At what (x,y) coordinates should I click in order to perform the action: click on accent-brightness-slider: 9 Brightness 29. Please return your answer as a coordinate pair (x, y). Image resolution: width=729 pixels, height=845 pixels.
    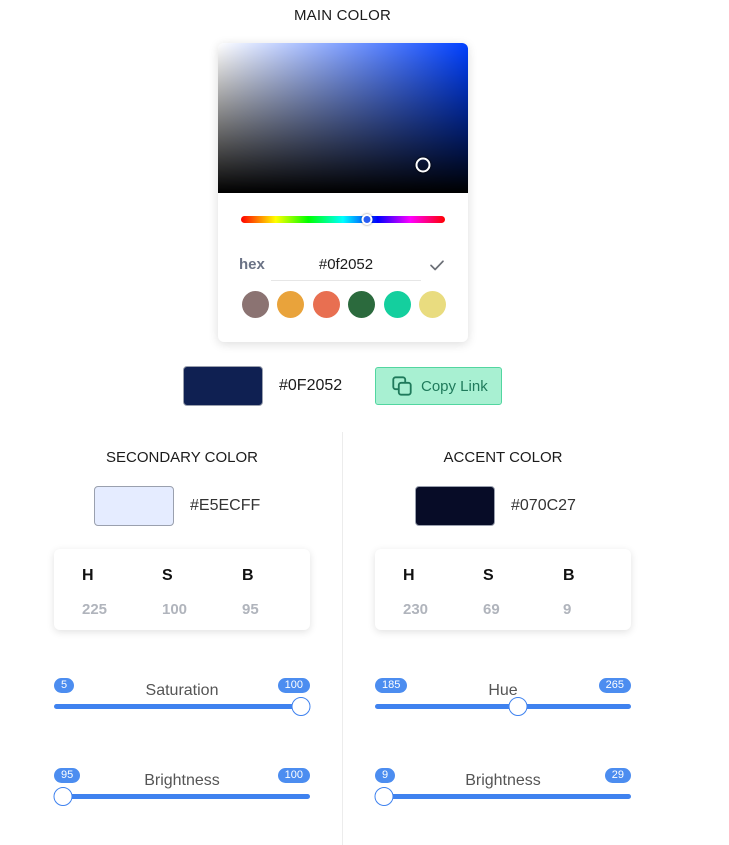
    Looking at the image, I should click on (502, 788).